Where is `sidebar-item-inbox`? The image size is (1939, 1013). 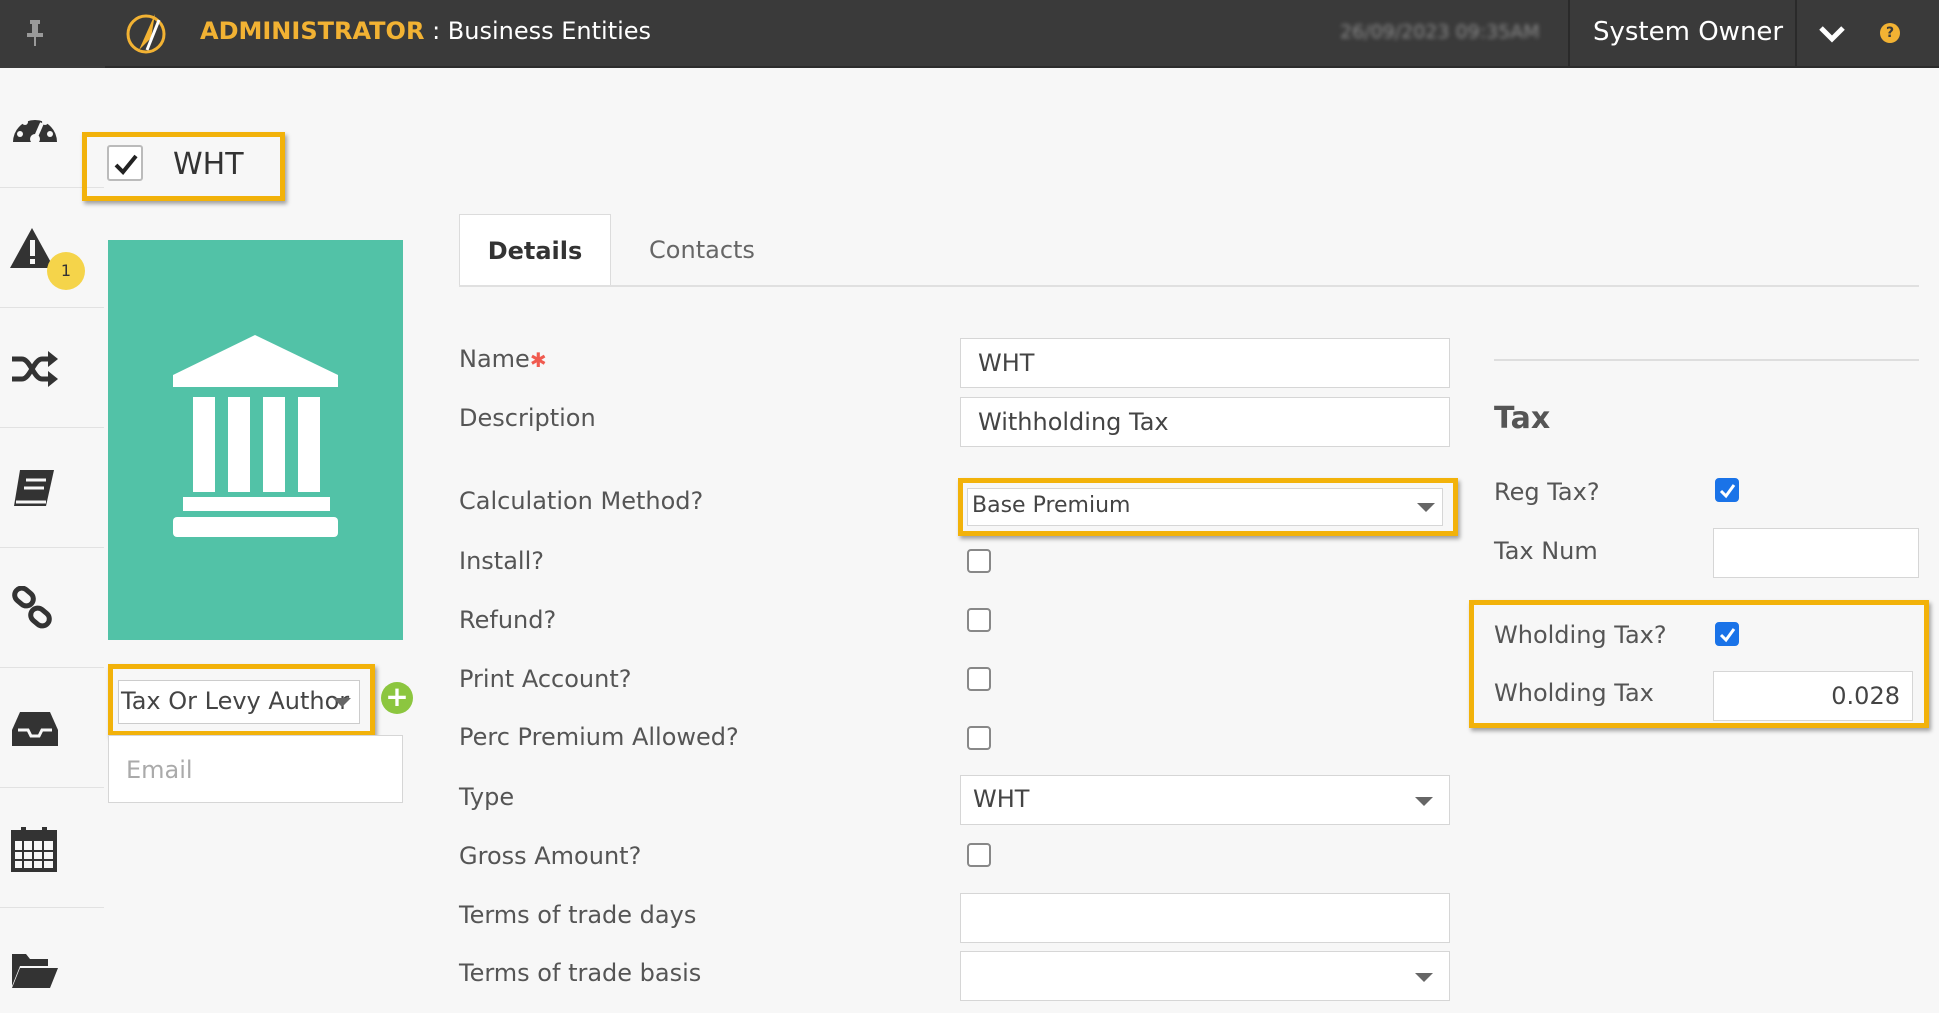 sidebar-item-inbox is located at coordinates (52, 728).